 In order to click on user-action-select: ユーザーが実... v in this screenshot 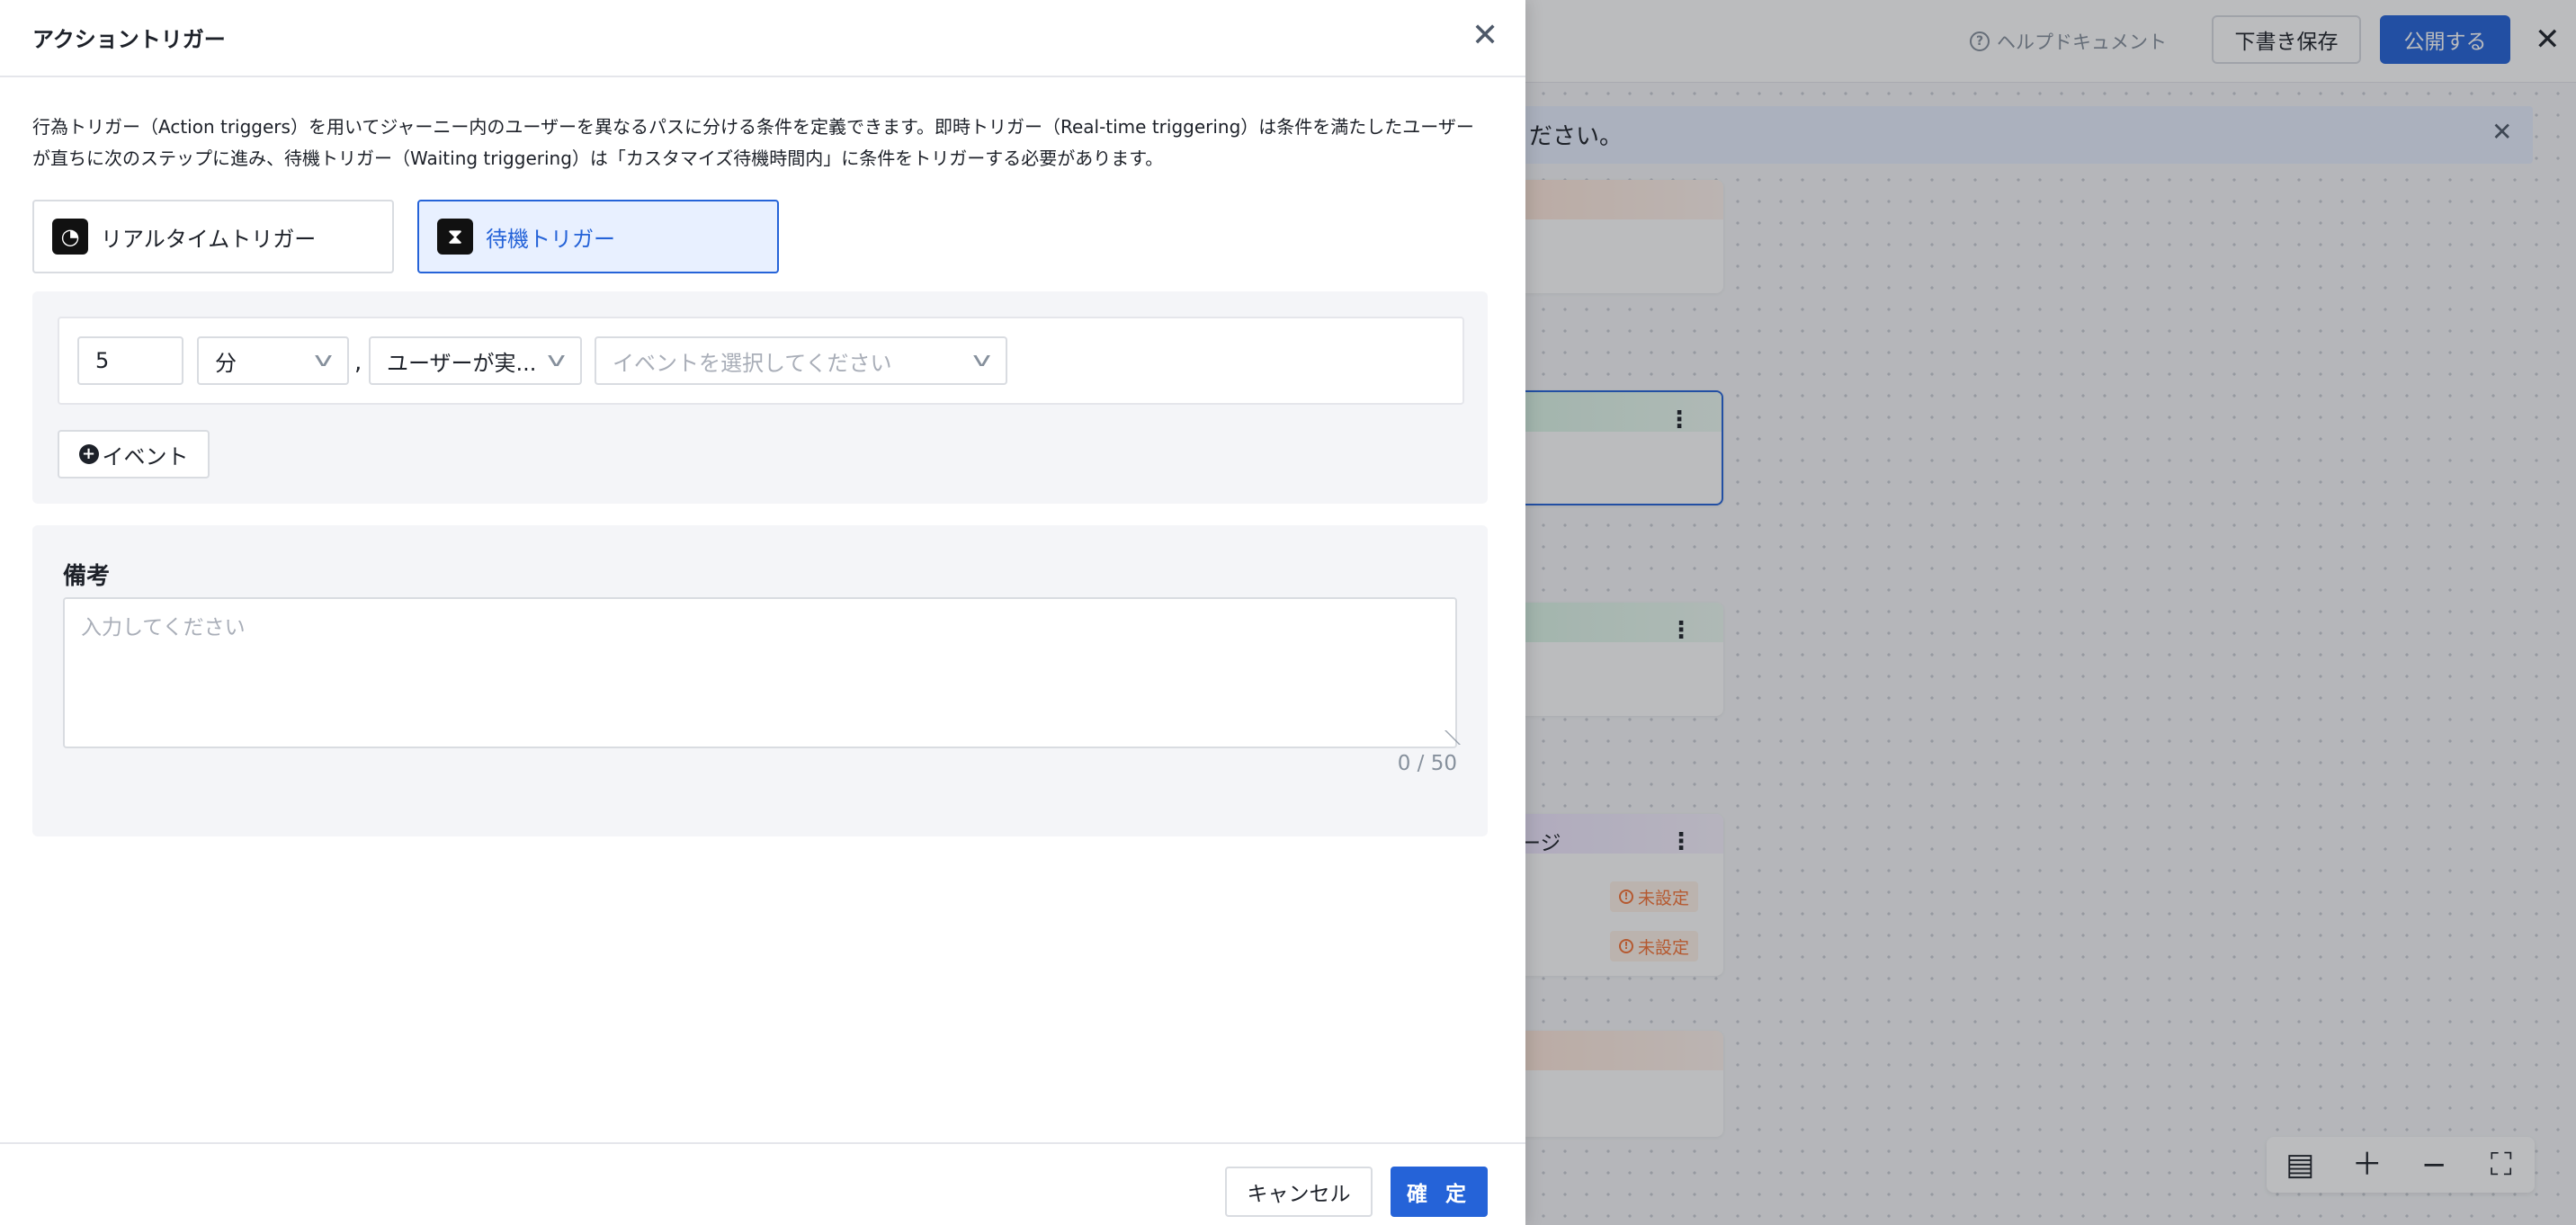, I will do `click(475, 360)`.